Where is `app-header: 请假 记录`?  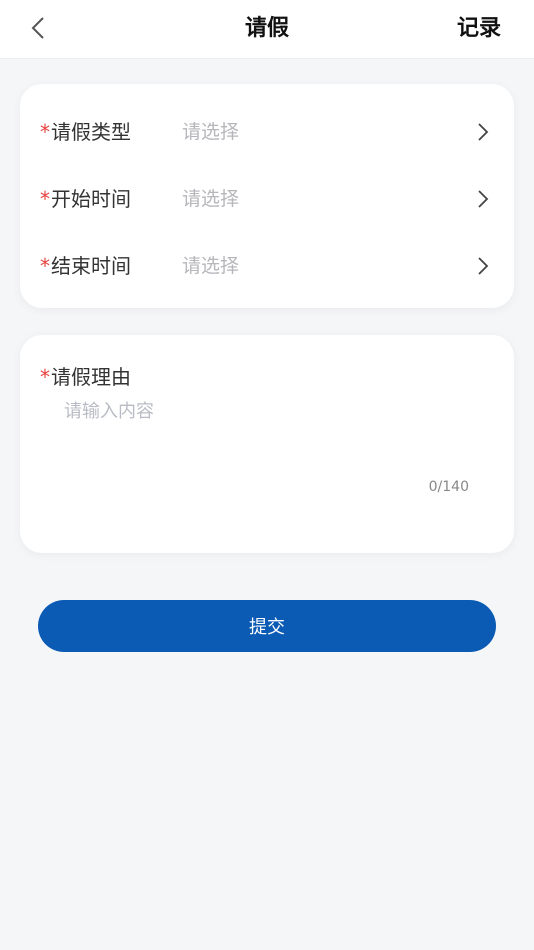 app-header: 请假 记录 is located at coordinates (267, 29).